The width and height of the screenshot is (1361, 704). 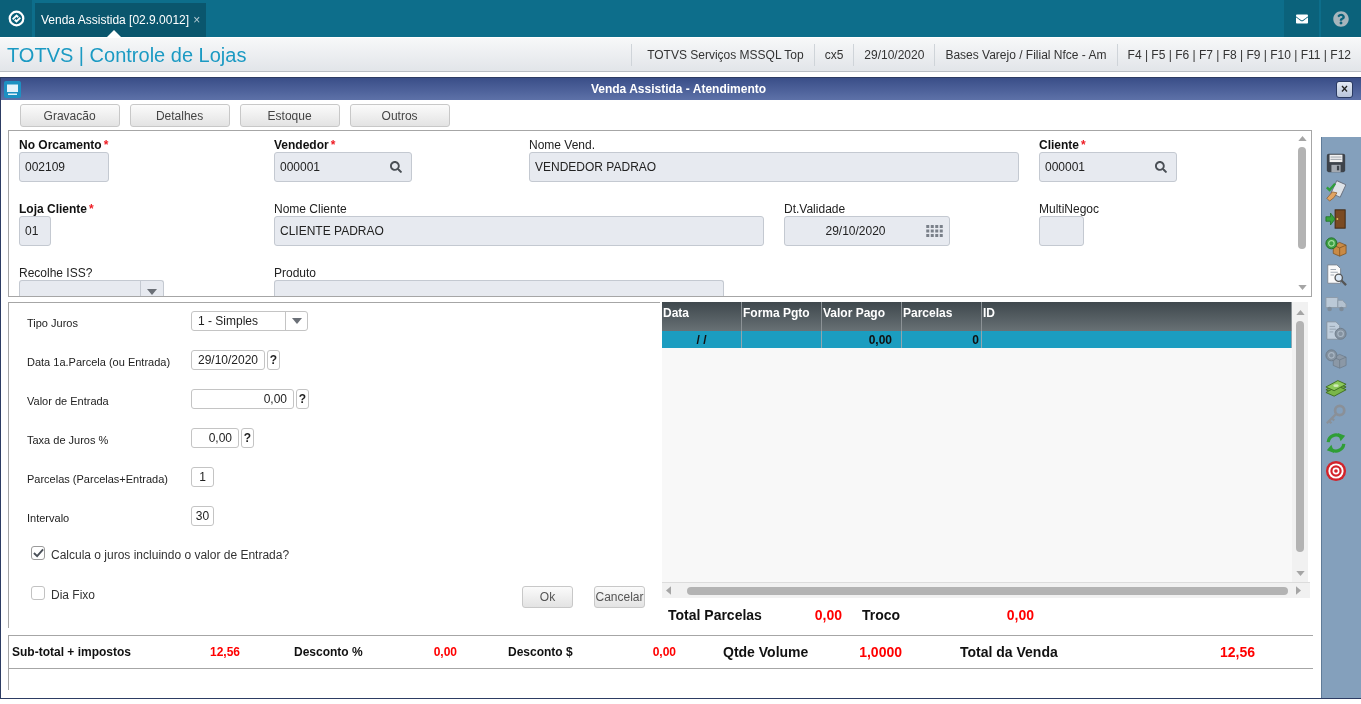 What do you see at coordinates (52, 323) in the screenshot?
I see `field-label: Tipo Juros` at bounding box center [52, 323].